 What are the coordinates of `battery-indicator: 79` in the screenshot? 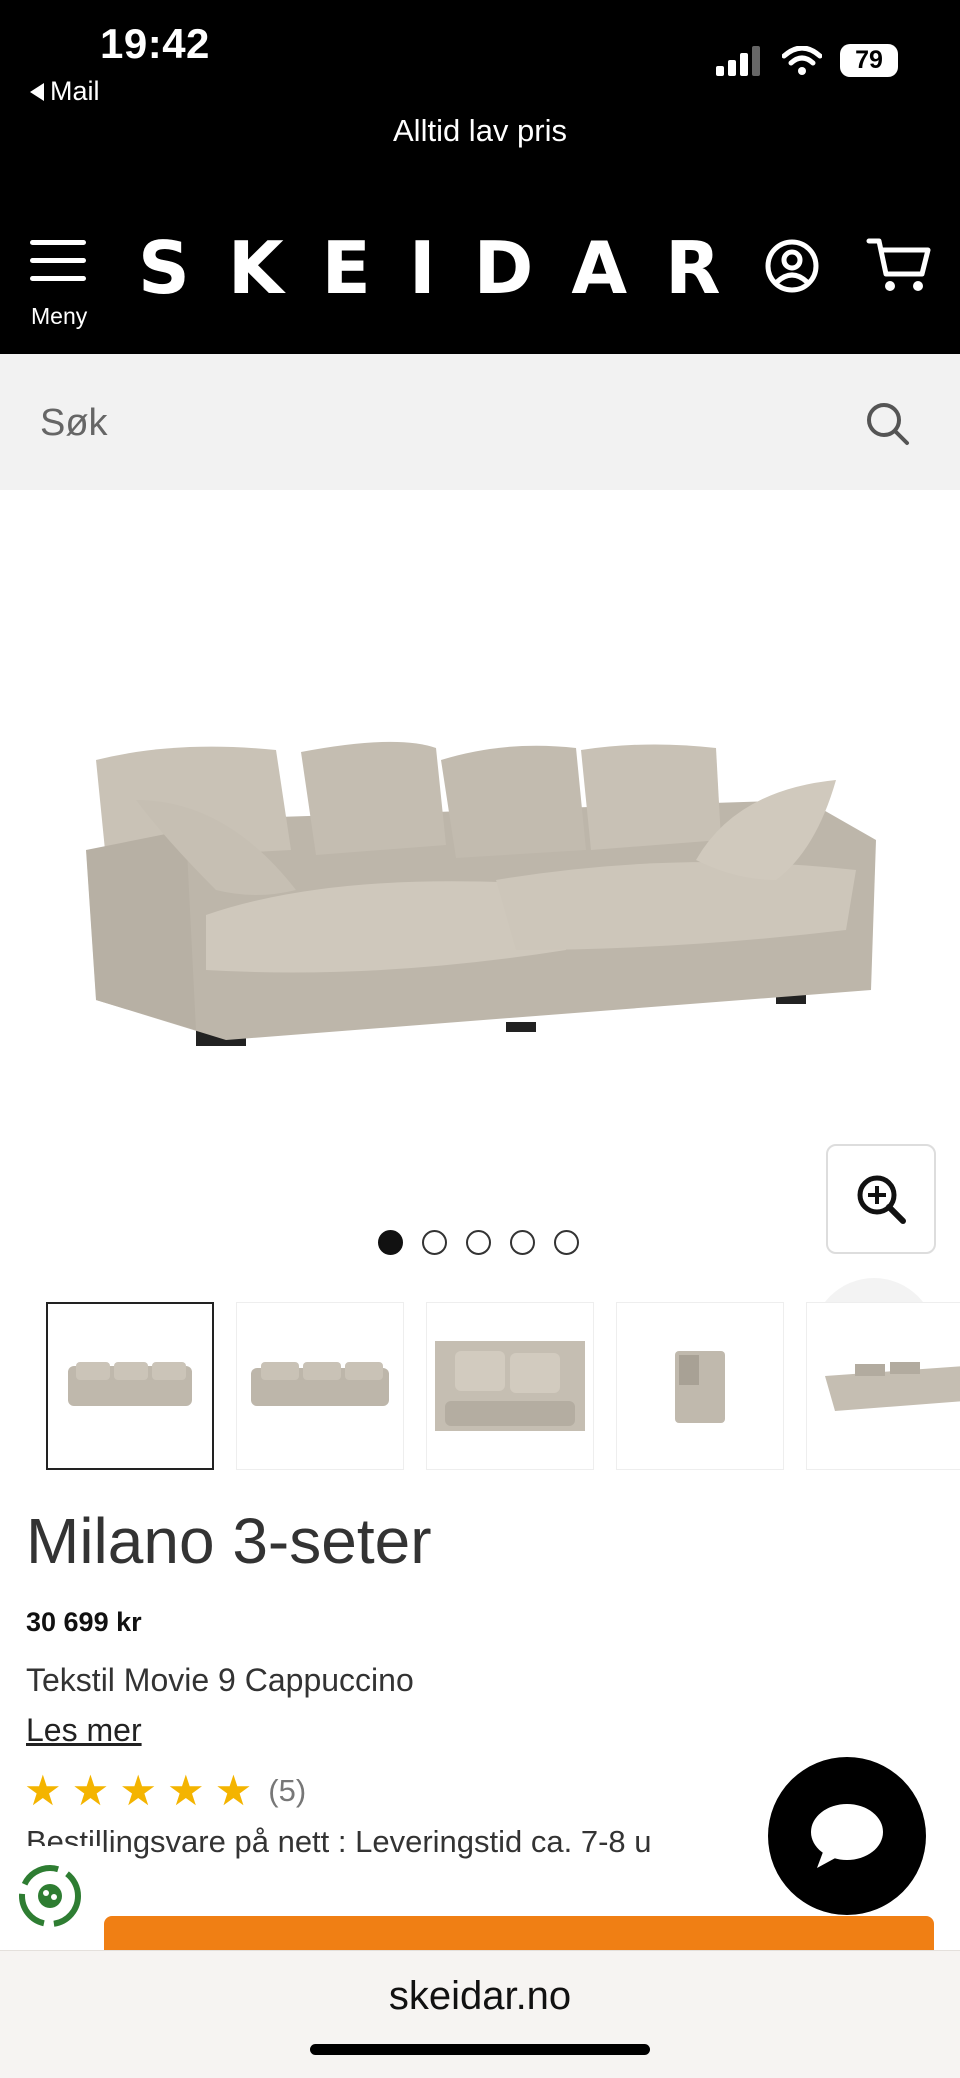 It's located at (869, 60).